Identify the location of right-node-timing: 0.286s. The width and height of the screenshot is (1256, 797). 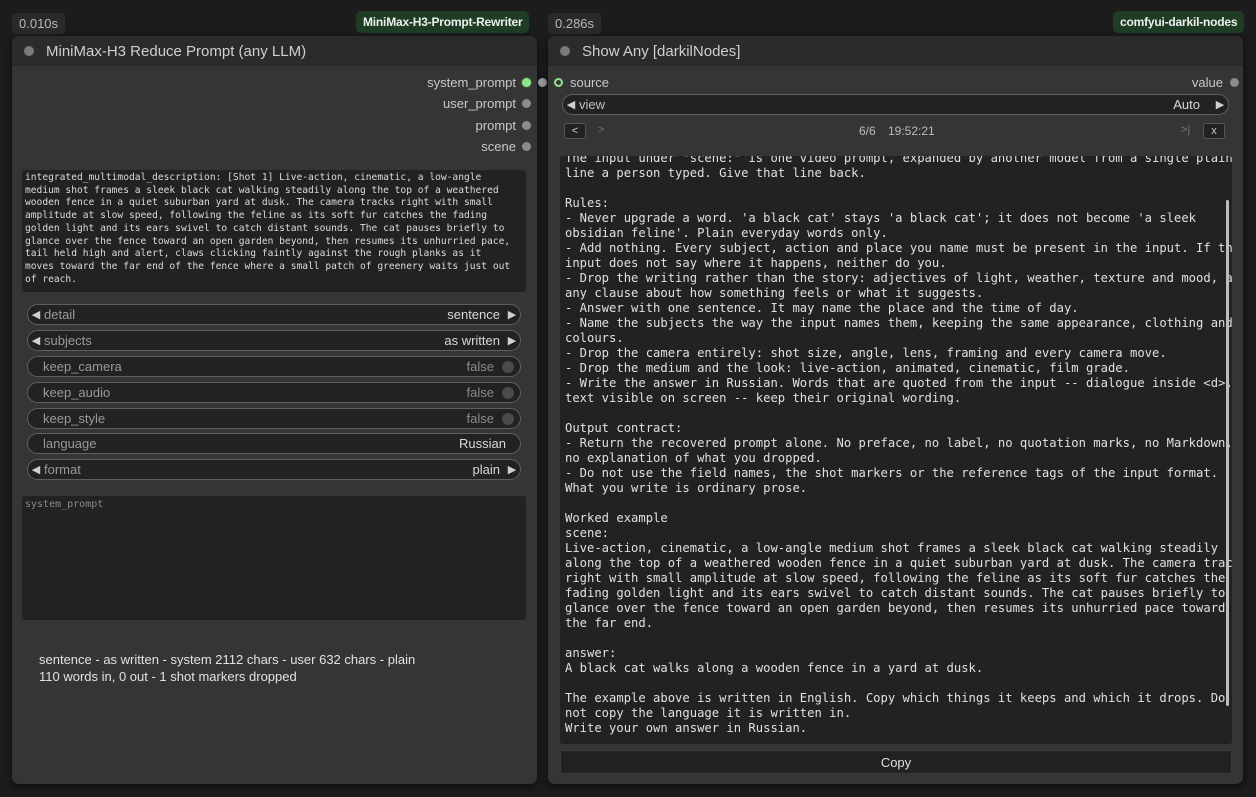
(575, 23).